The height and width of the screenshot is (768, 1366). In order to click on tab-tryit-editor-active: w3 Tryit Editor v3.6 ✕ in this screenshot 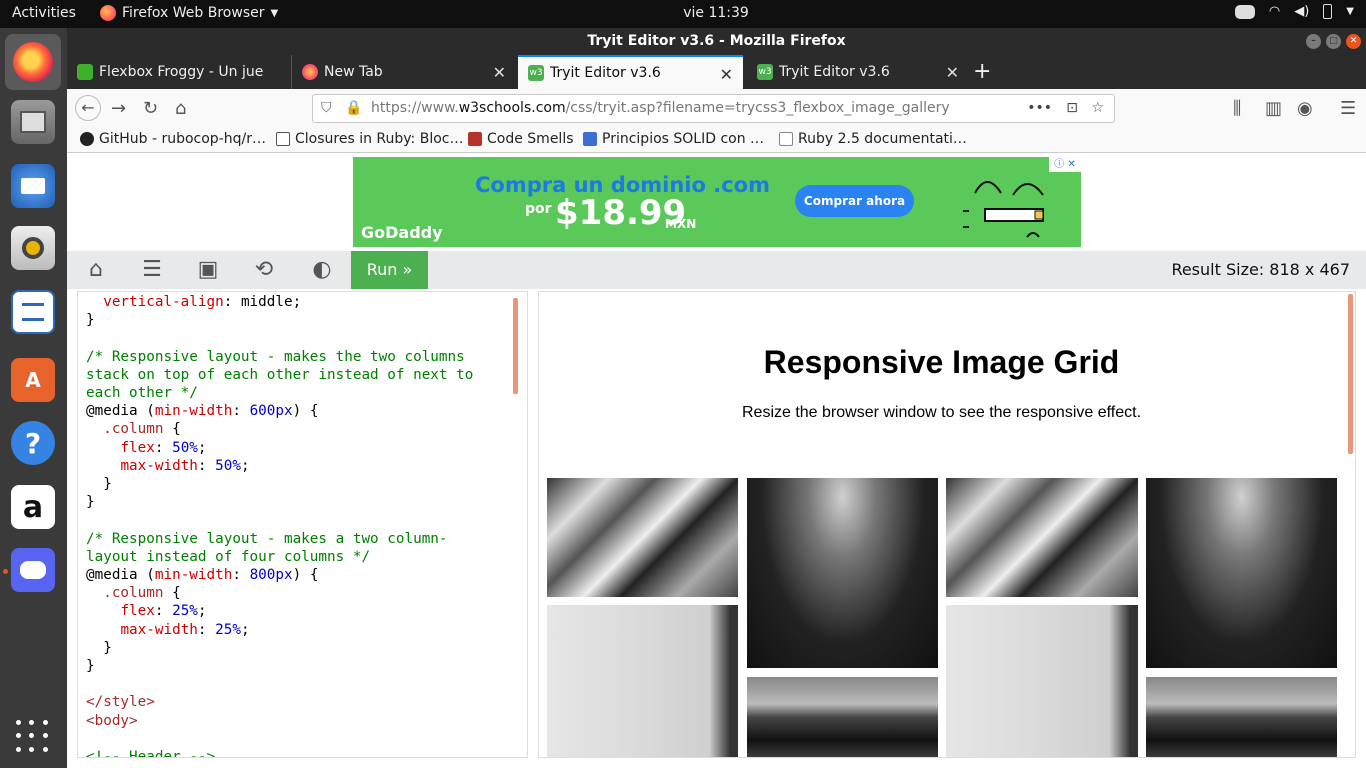, I will do `click(630, 72)`.